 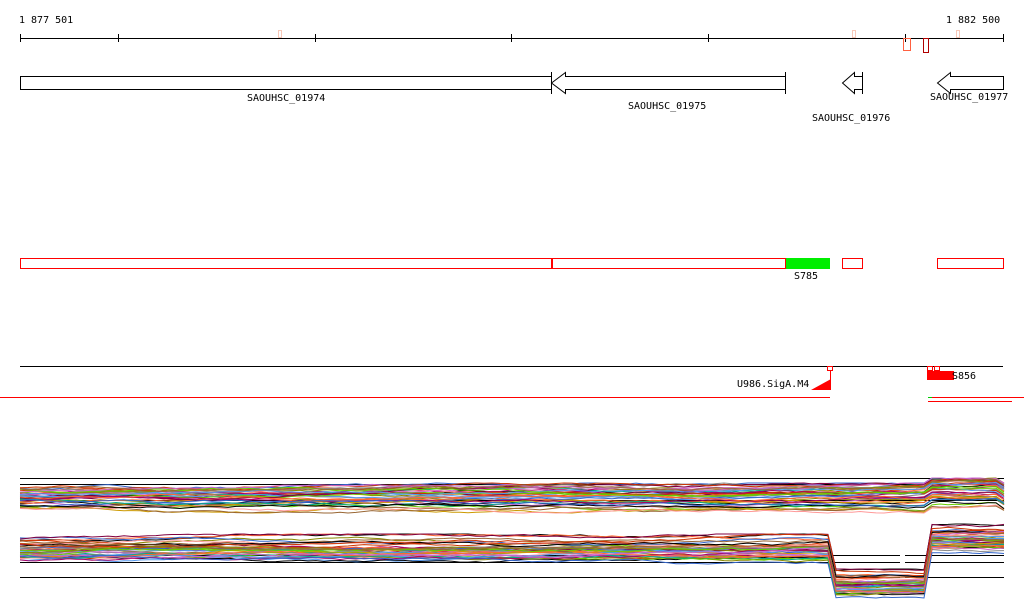 I want to click on promoter-label: U986.SigA.M4, so click(x=773, y=384).